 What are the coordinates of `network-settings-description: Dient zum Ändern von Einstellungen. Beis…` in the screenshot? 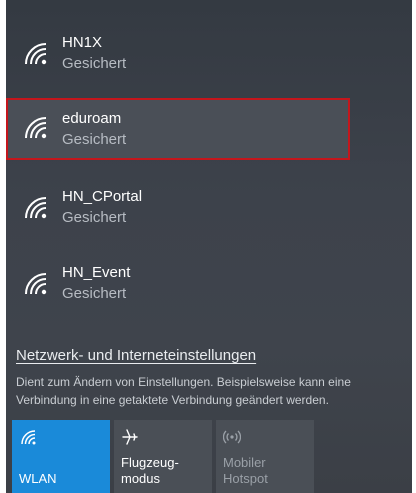 It's located at (183, 391).